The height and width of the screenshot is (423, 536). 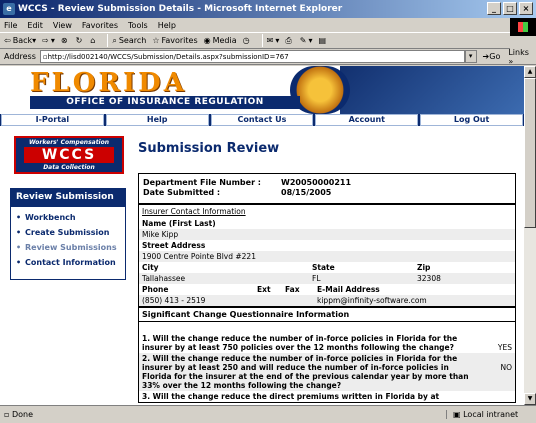 I want to click on zip-label: Zip, so click(x=424, y=267).